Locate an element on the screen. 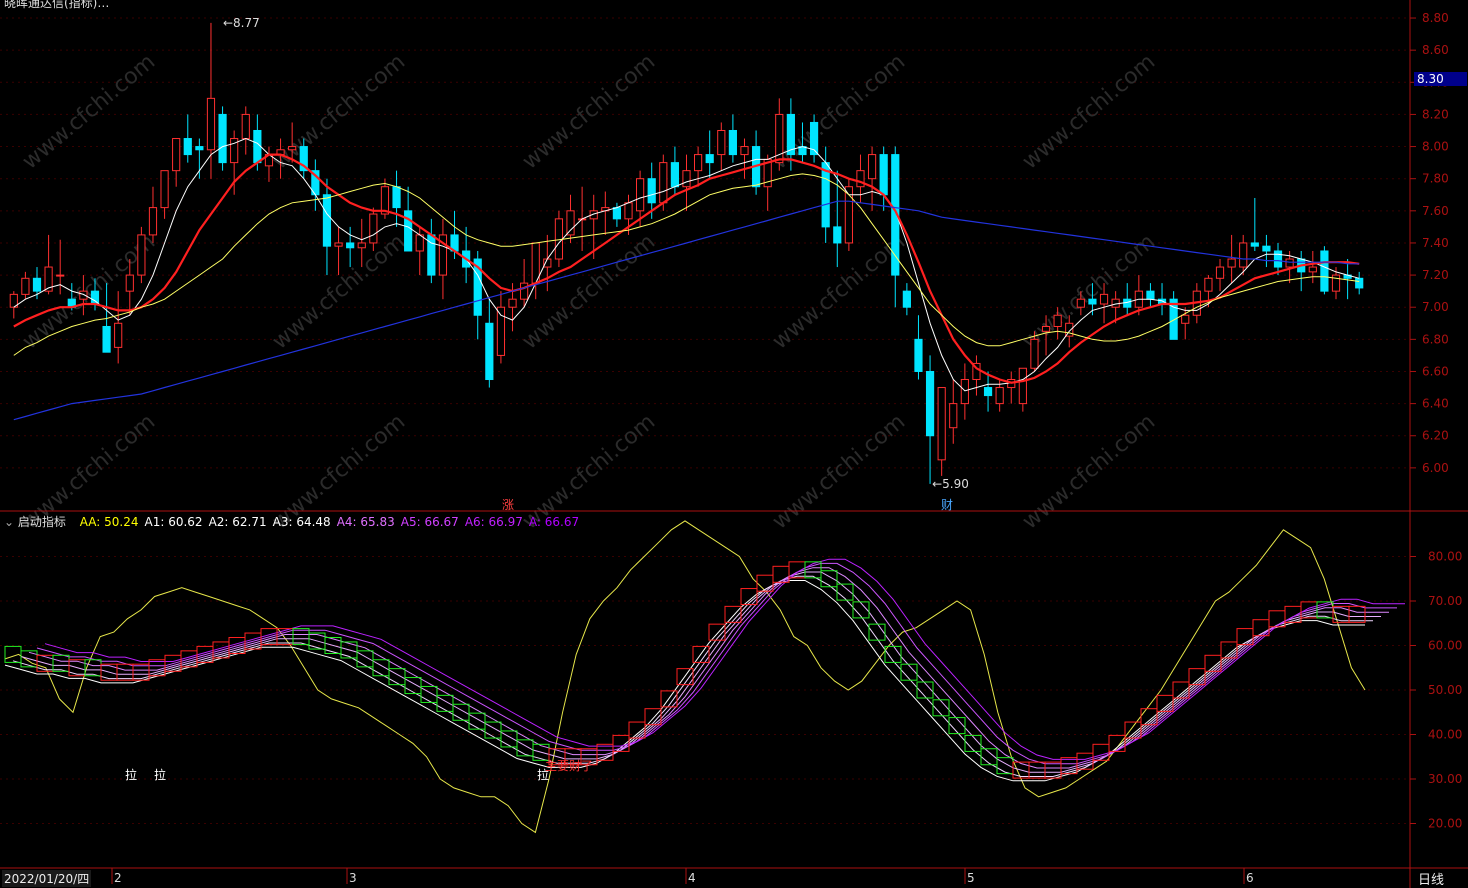 The image size is (1468, 888). marker-cai: 财 is located at coordinates (947, 505).